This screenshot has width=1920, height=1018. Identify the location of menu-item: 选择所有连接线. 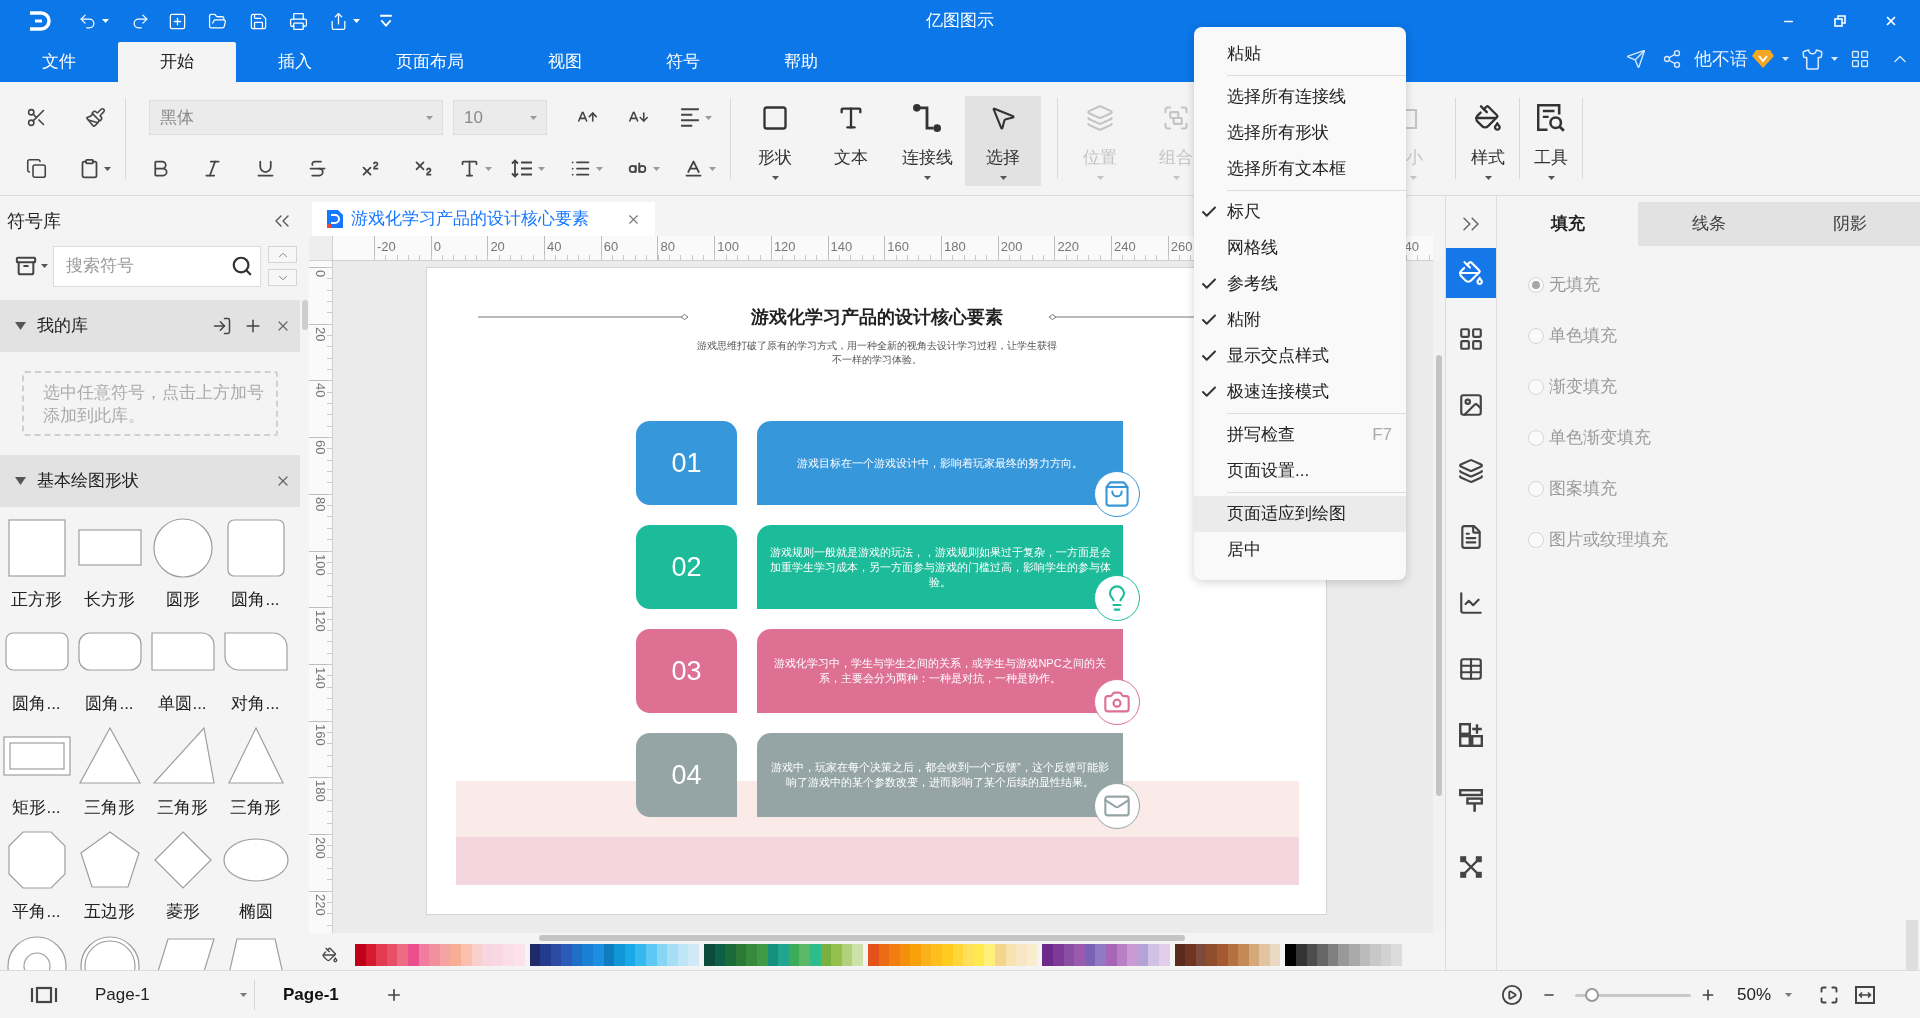
(1300, 97).